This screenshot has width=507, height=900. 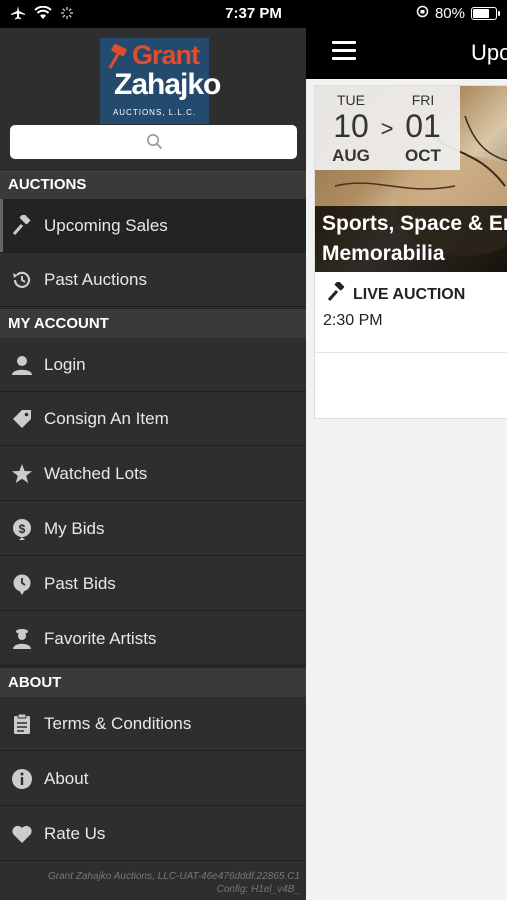 I want to click on menu-item-consign: Consign An Item, so click(x=153, y=419).